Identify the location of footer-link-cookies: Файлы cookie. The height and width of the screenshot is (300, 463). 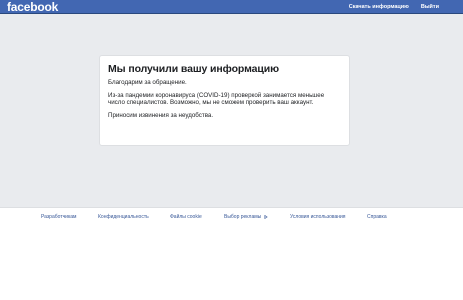
(186, 217).